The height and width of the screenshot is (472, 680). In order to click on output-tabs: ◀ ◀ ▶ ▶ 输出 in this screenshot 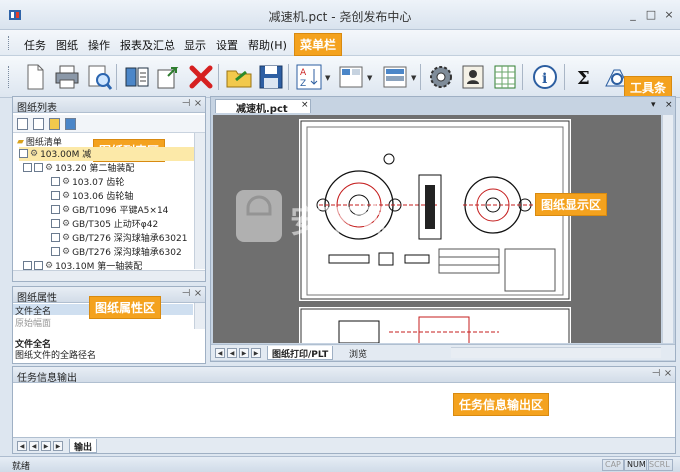, I will do `click(344, 445)`.